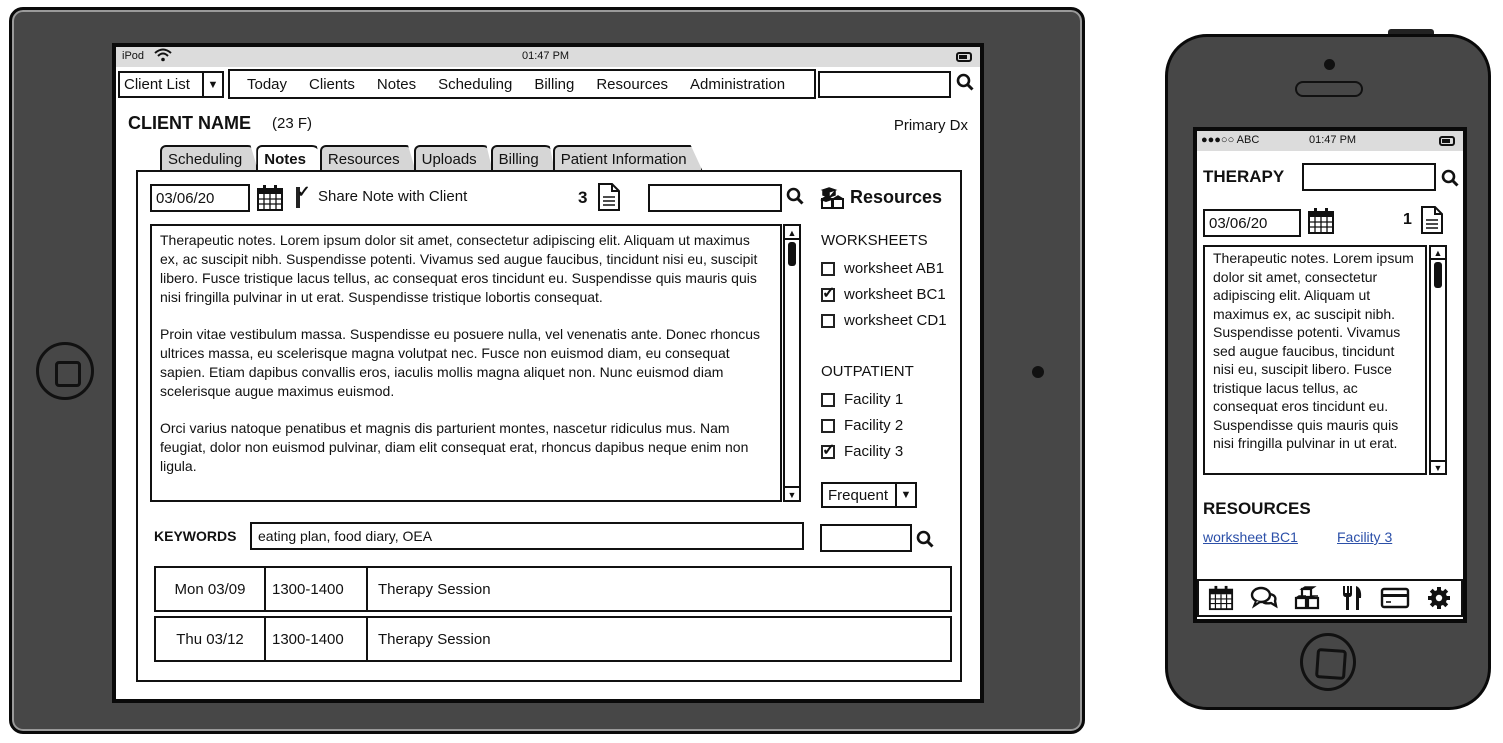 The width and height of the screenshot is (1503, 743). I want to click on menu-item-administration: Administration, so click(737, 84).